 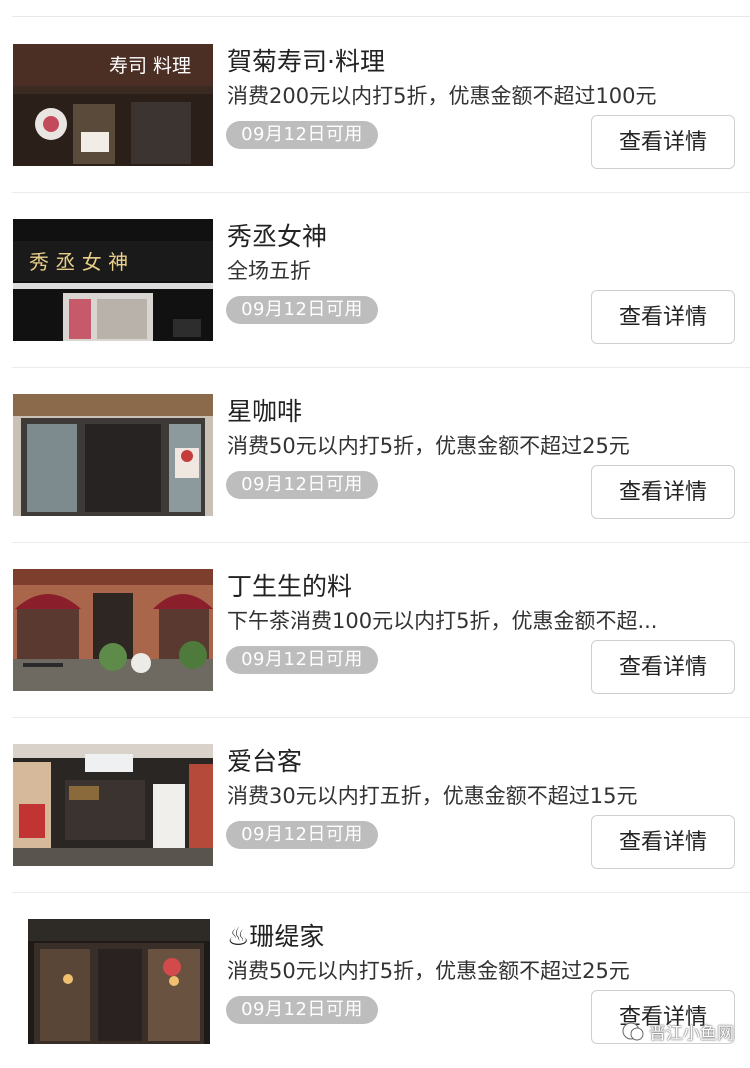 I want to click on top-divider, so click(x=381, y=16).